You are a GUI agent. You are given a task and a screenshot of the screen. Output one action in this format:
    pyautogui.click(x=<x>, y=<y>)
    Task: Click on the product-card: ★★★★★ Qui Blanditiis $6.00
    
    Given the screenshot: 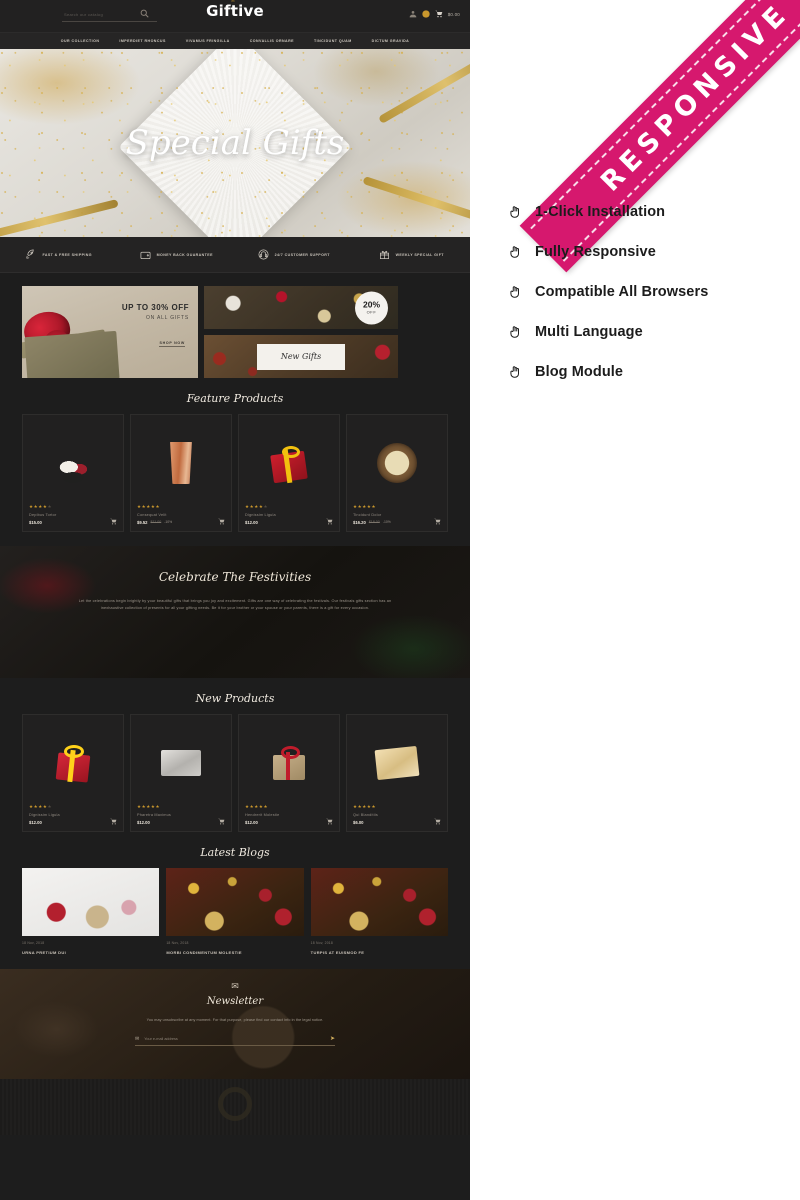 What is the action you would take?
    pyautogui.click(x=397, y=773)
    